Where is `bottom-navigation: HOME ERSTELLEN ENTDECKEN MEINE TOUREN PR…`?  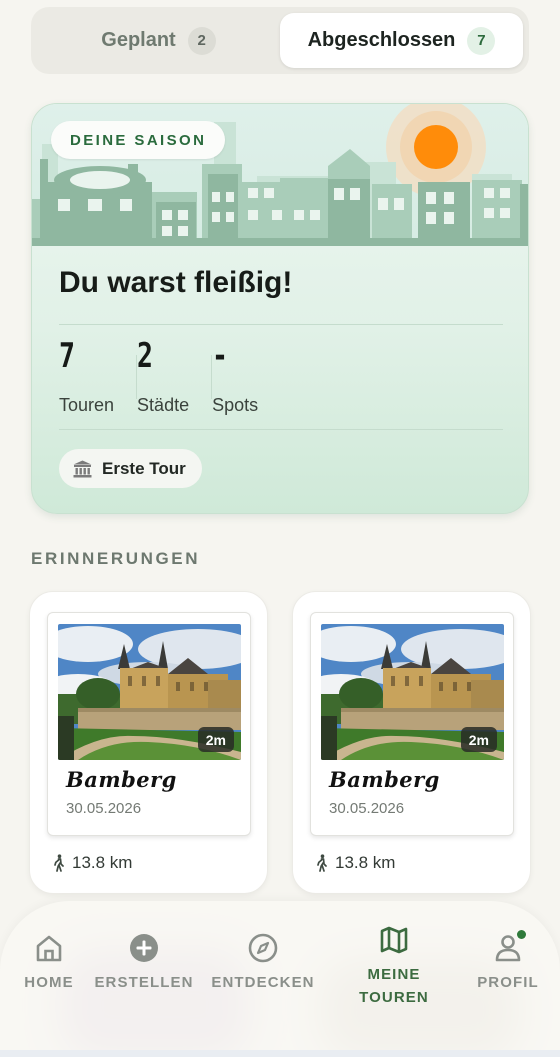
bottom-navigation: HOME ERSTELLEN ENTDECKEN MEINE TOUREN PR… is located at coordinates (280, 979).